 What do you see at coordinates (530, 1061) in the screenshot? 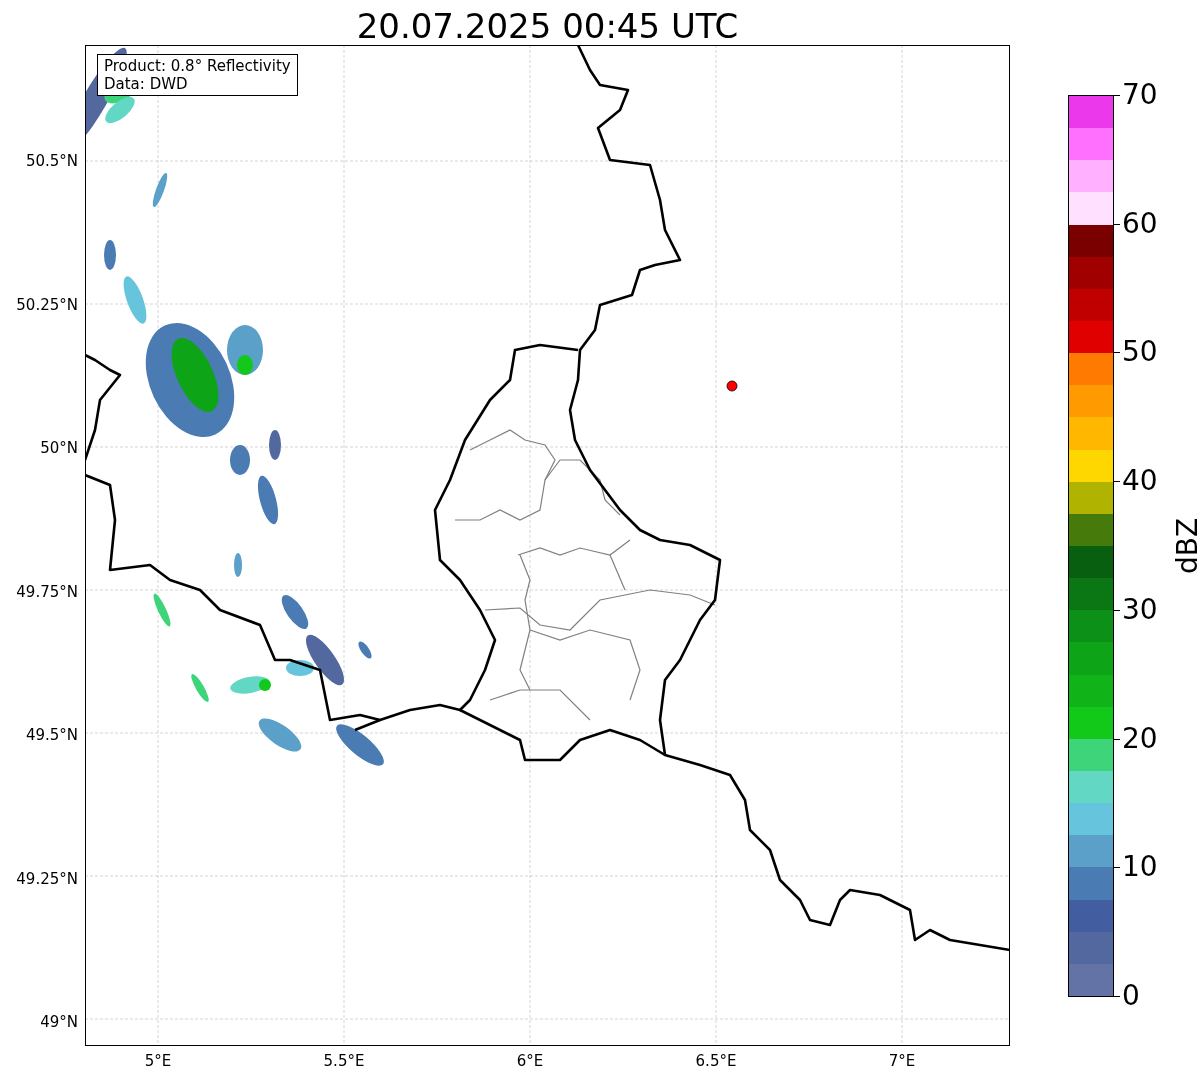
I see `longitude-label: 6°E` at bounding box center [530, 1061].